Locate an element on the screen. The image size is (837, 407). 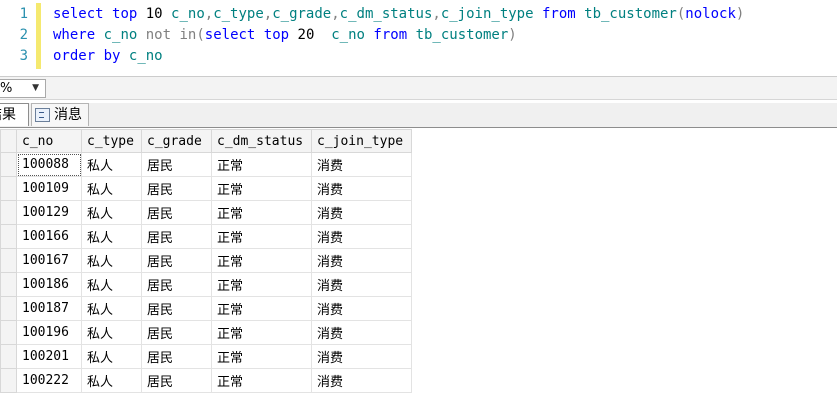
tab-results: 结果 is located at coordinates (14, 114).